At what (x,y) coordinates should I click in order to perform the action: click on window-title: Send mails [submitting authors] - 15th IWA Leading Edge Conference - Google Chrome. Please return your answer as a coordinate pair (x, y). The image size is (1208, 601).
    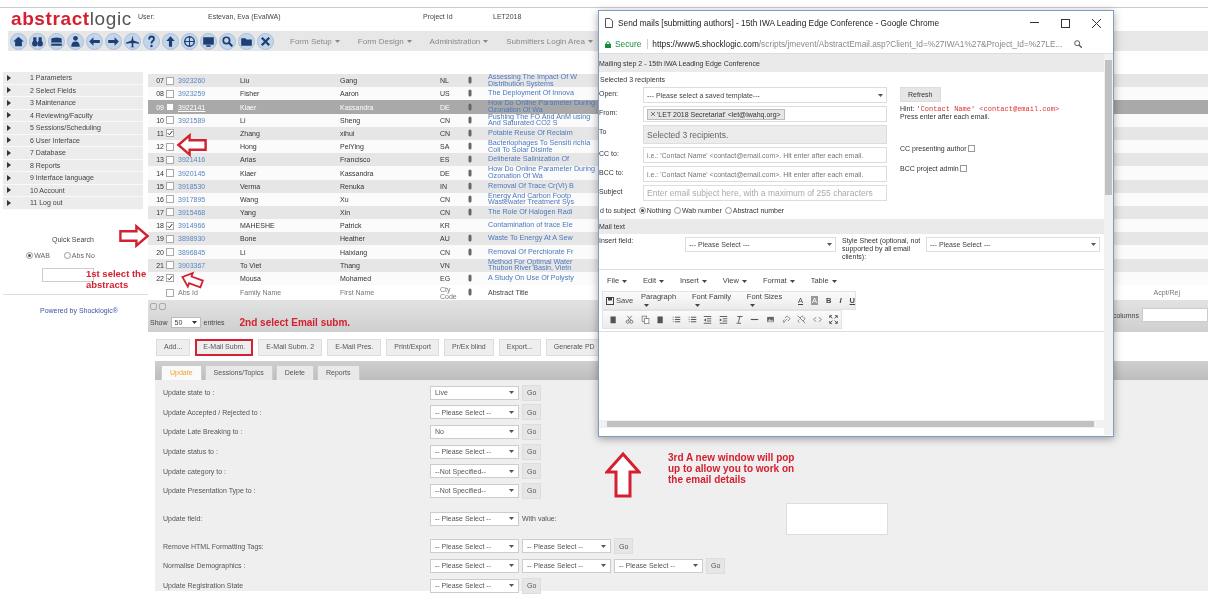
    Looking at the image, I should click on (779, 23).